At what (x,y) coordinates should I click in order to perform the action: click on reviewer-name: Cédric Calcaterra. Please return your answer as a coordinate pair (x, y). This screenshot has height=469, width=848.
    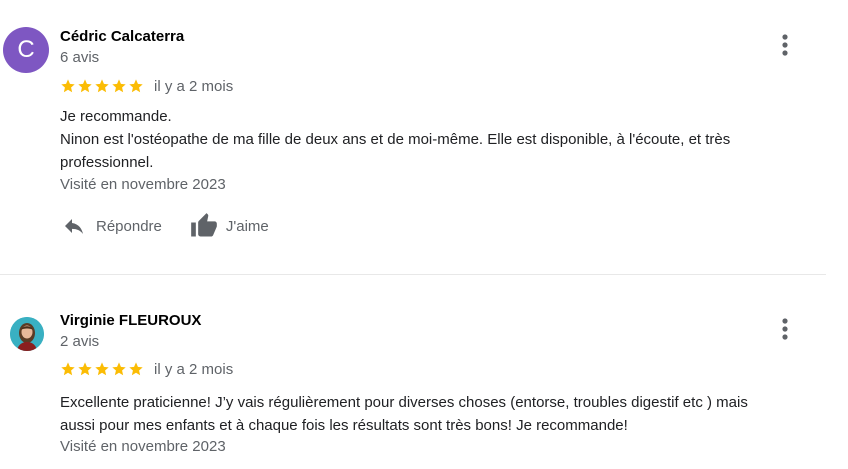
    Looking at the image, I should click on (122, 36).